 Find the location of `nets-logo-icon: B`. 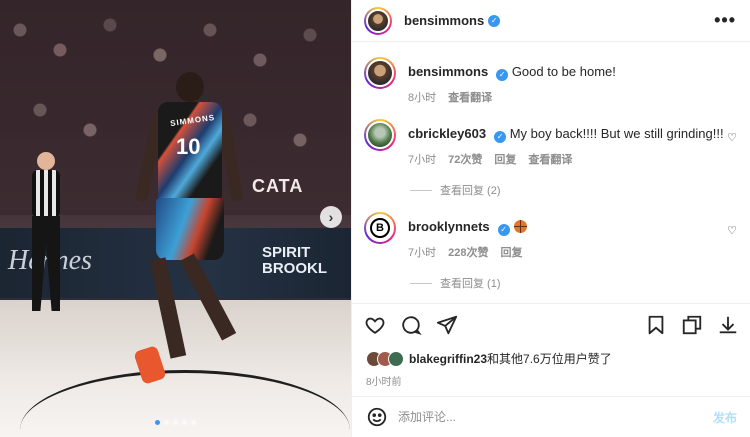

nets-logo-icon: B is located at coordinates (380, 228).